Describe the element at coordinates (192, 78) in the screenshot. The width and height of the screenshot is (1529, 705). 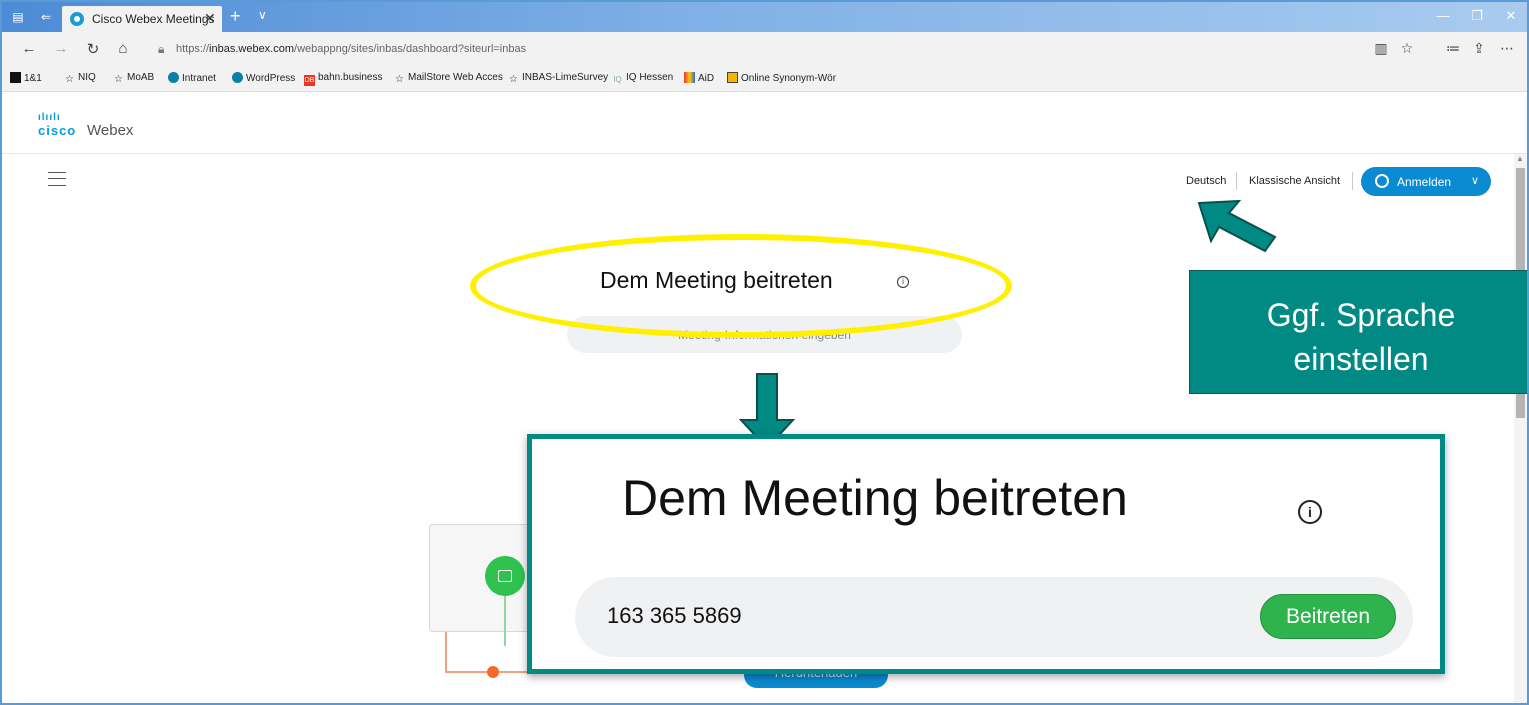
I see `favorite-item: Intranet` at that location.